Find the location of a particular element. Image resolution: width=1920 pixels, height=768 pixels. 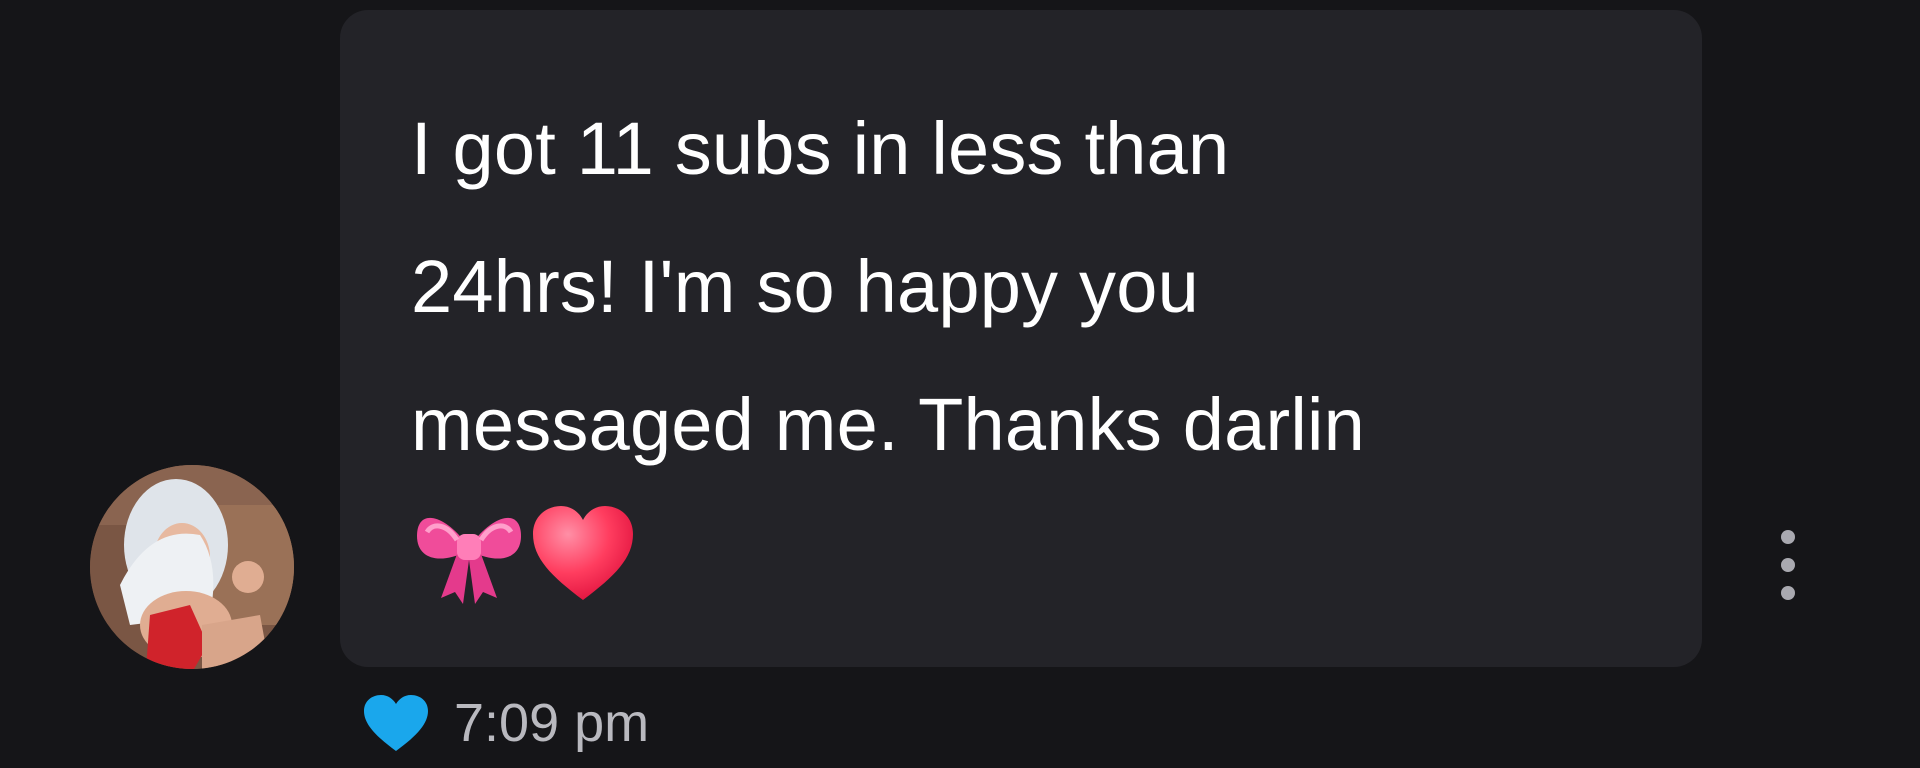

ribbon-emoji is located at coordinates (469, 560).